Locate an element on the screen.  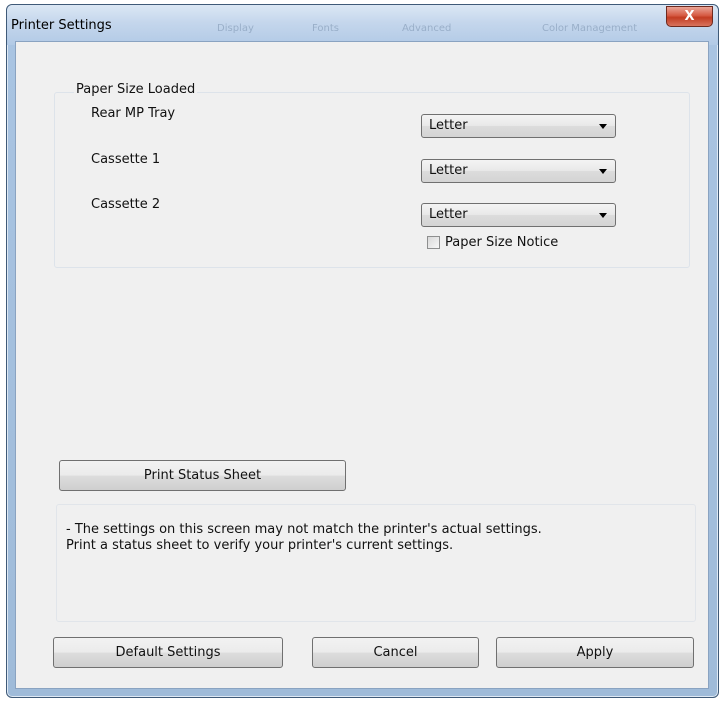
cassette-2-select: Letter is located at coordinates (518, 215).